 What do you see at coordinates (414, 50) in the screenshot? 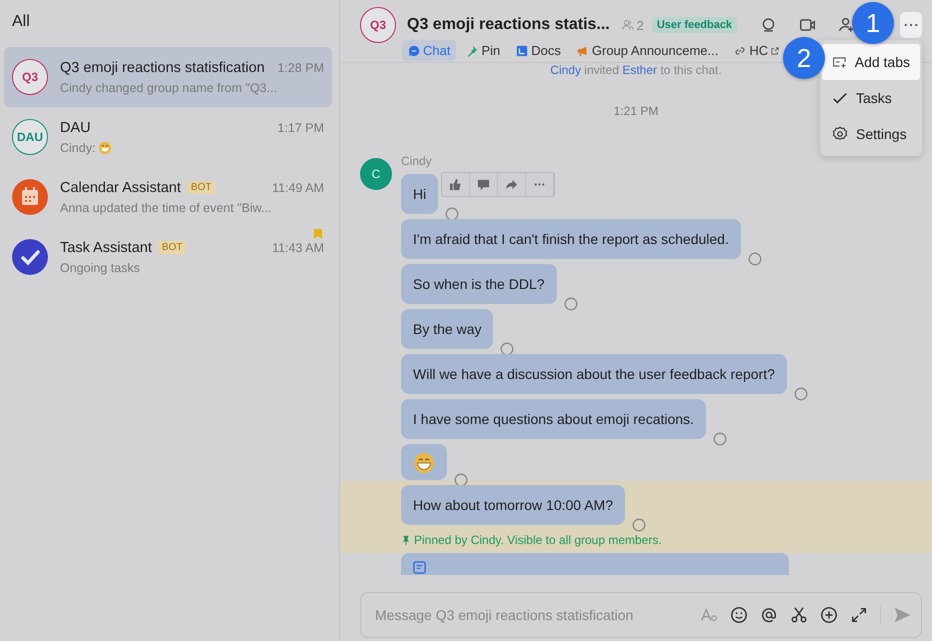
I see `chat-bubble-icon` at bounding box center [414, 50].